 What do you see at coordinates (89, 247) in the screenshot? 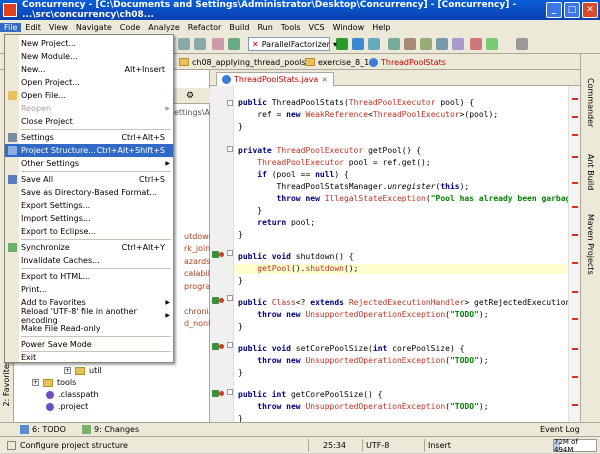
I see `menu-item-synchronize: Synchronize Ctrl+Alt+Y` at bounding box center [89, 247].